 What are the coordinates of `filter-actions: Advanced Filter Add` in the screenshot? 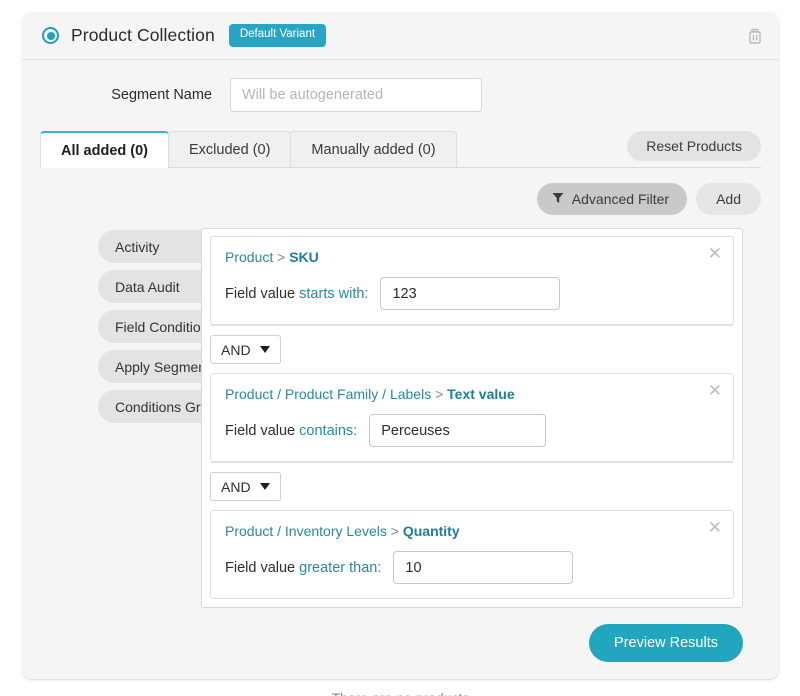 It's located at (400, 191).